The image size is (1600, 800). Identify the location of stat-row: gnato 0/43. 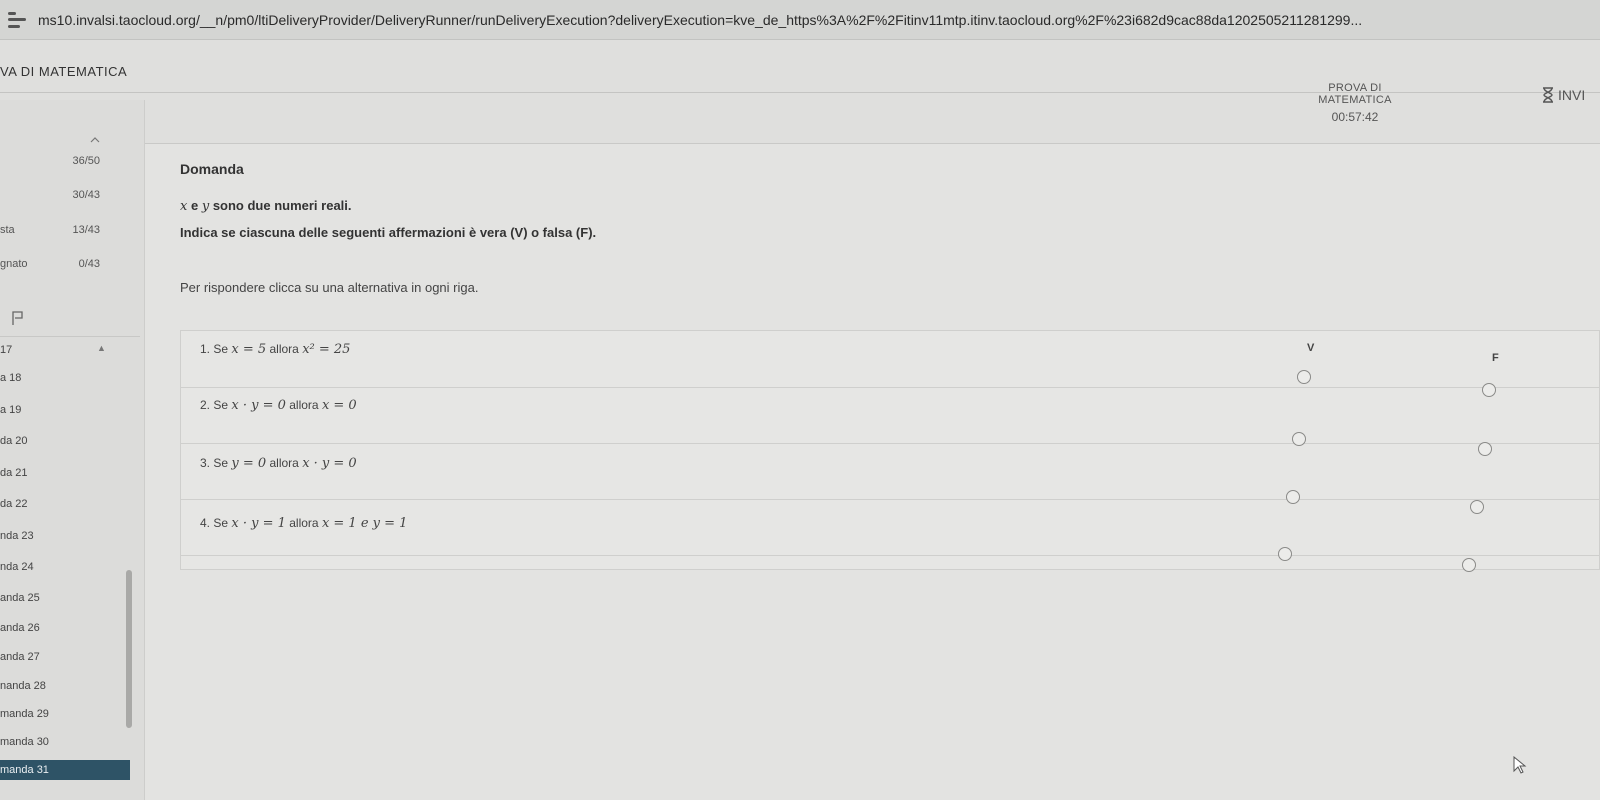
(50, 264).